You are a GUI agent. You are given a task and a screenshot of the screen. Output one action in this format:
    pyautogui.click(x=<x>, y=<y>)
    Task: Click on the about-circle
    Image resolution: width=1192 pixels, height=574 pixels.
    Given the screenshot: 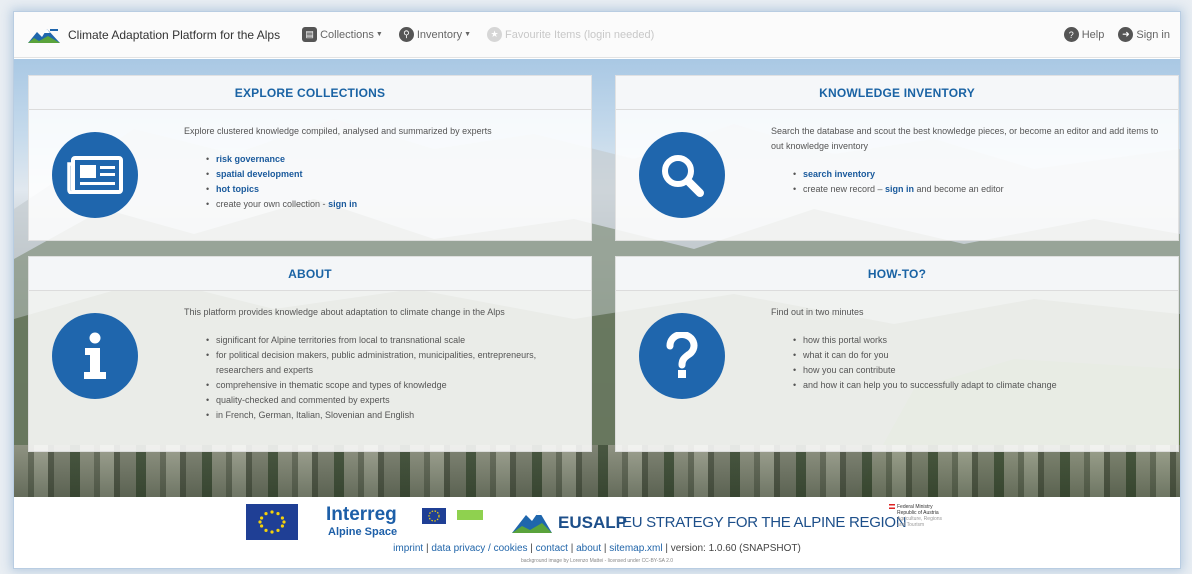 What is the action you would take?
    pyautogui.click(x=95, y=356)
    